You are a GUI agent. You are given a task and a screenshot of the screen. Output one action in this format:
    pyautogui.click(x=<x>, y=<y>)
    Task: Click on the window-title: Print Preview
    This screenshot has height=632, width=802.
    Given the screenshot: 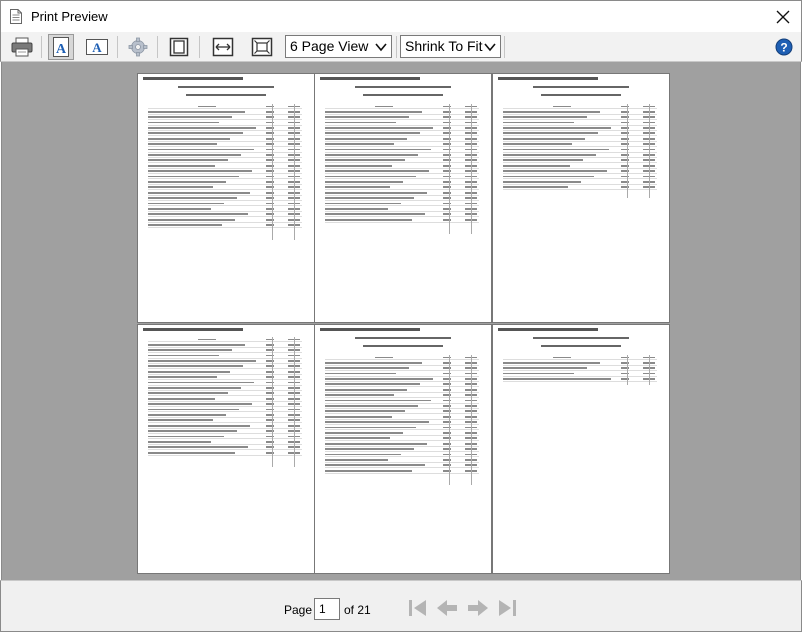 What is the action you would take?
    pyautogui.click(x=69, y=16)
    